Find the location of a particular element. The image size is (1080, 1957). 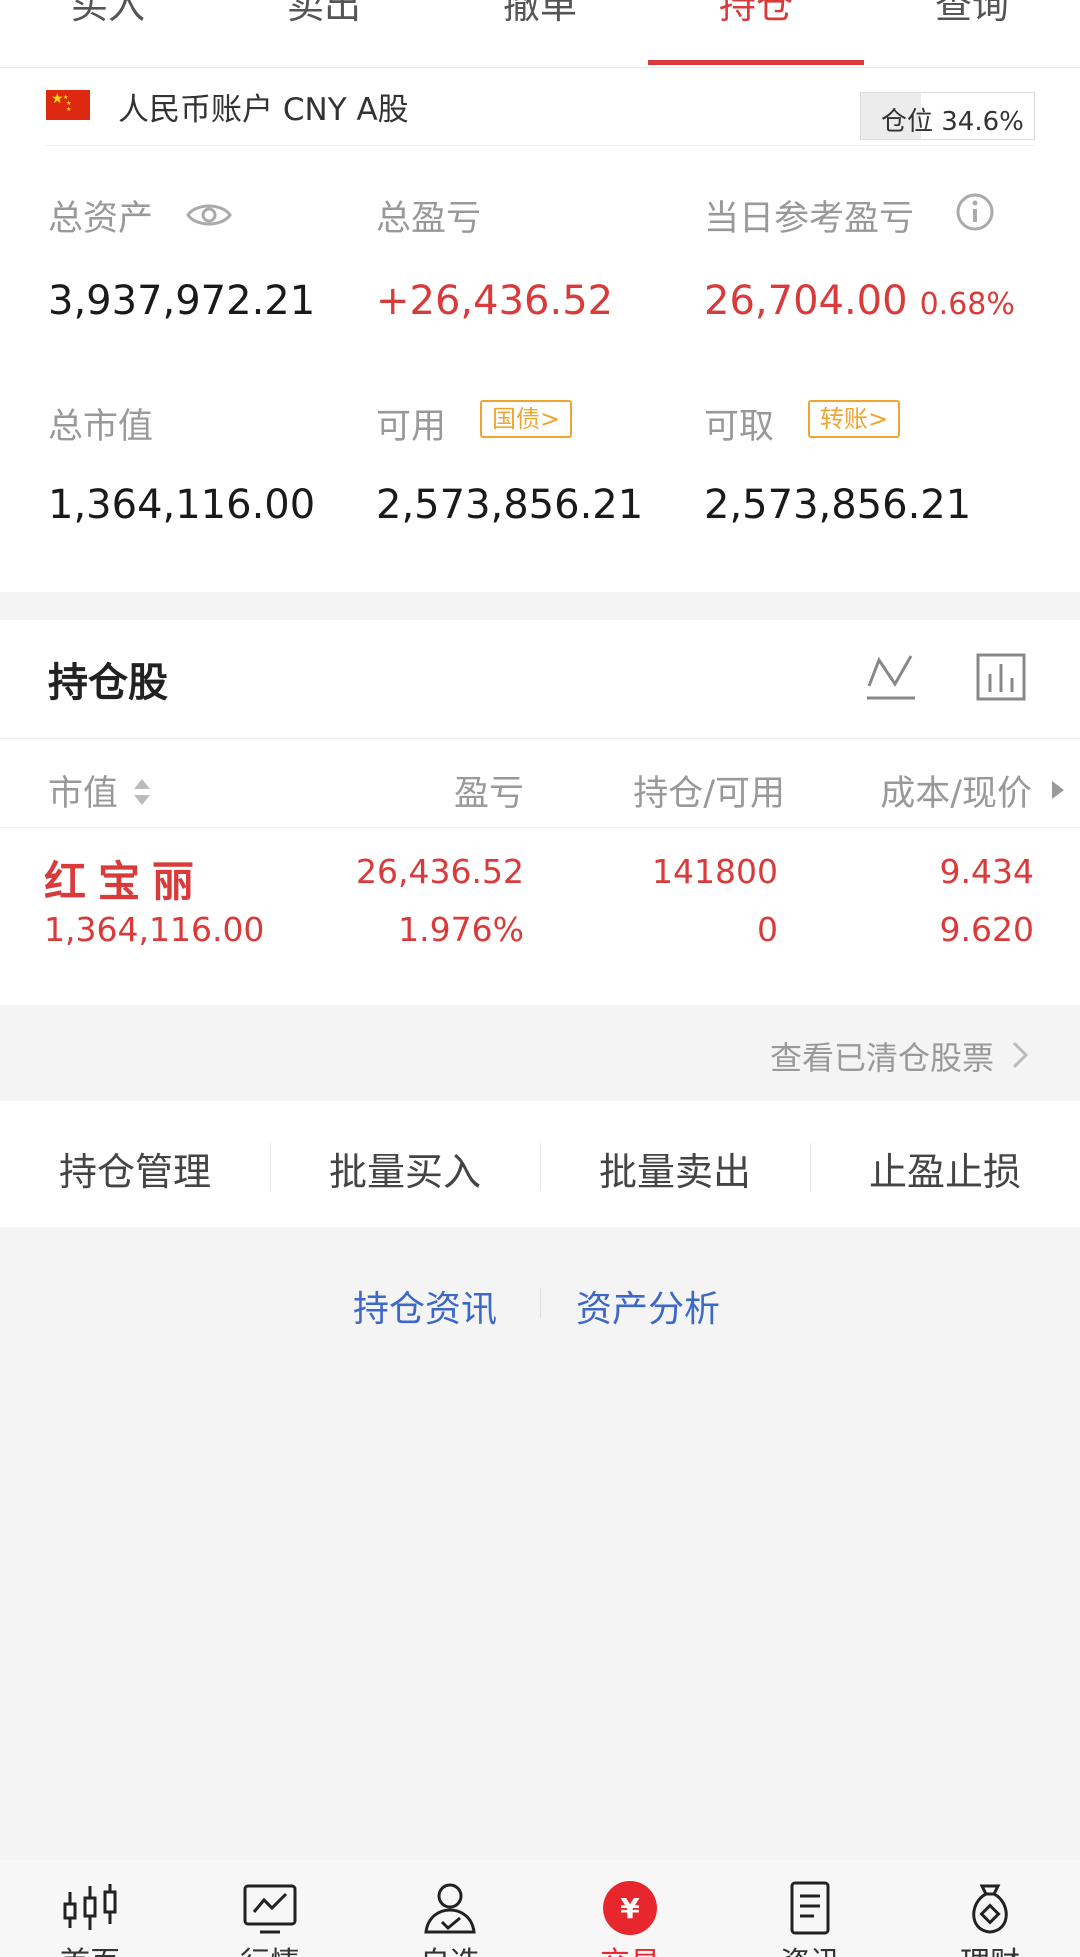

nav-home-label: 首页 is located at coordinates (90, 1947).